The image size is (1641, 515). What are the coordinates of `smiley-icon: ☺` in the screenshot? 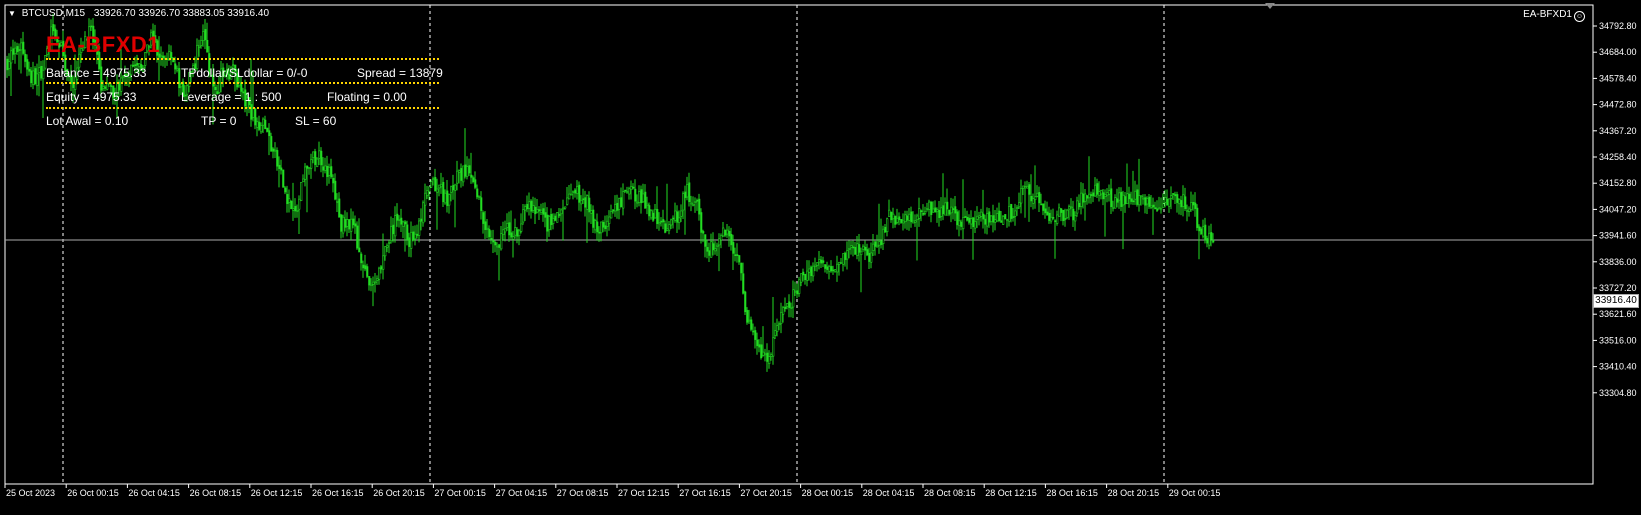 It's located at (1579, 16).